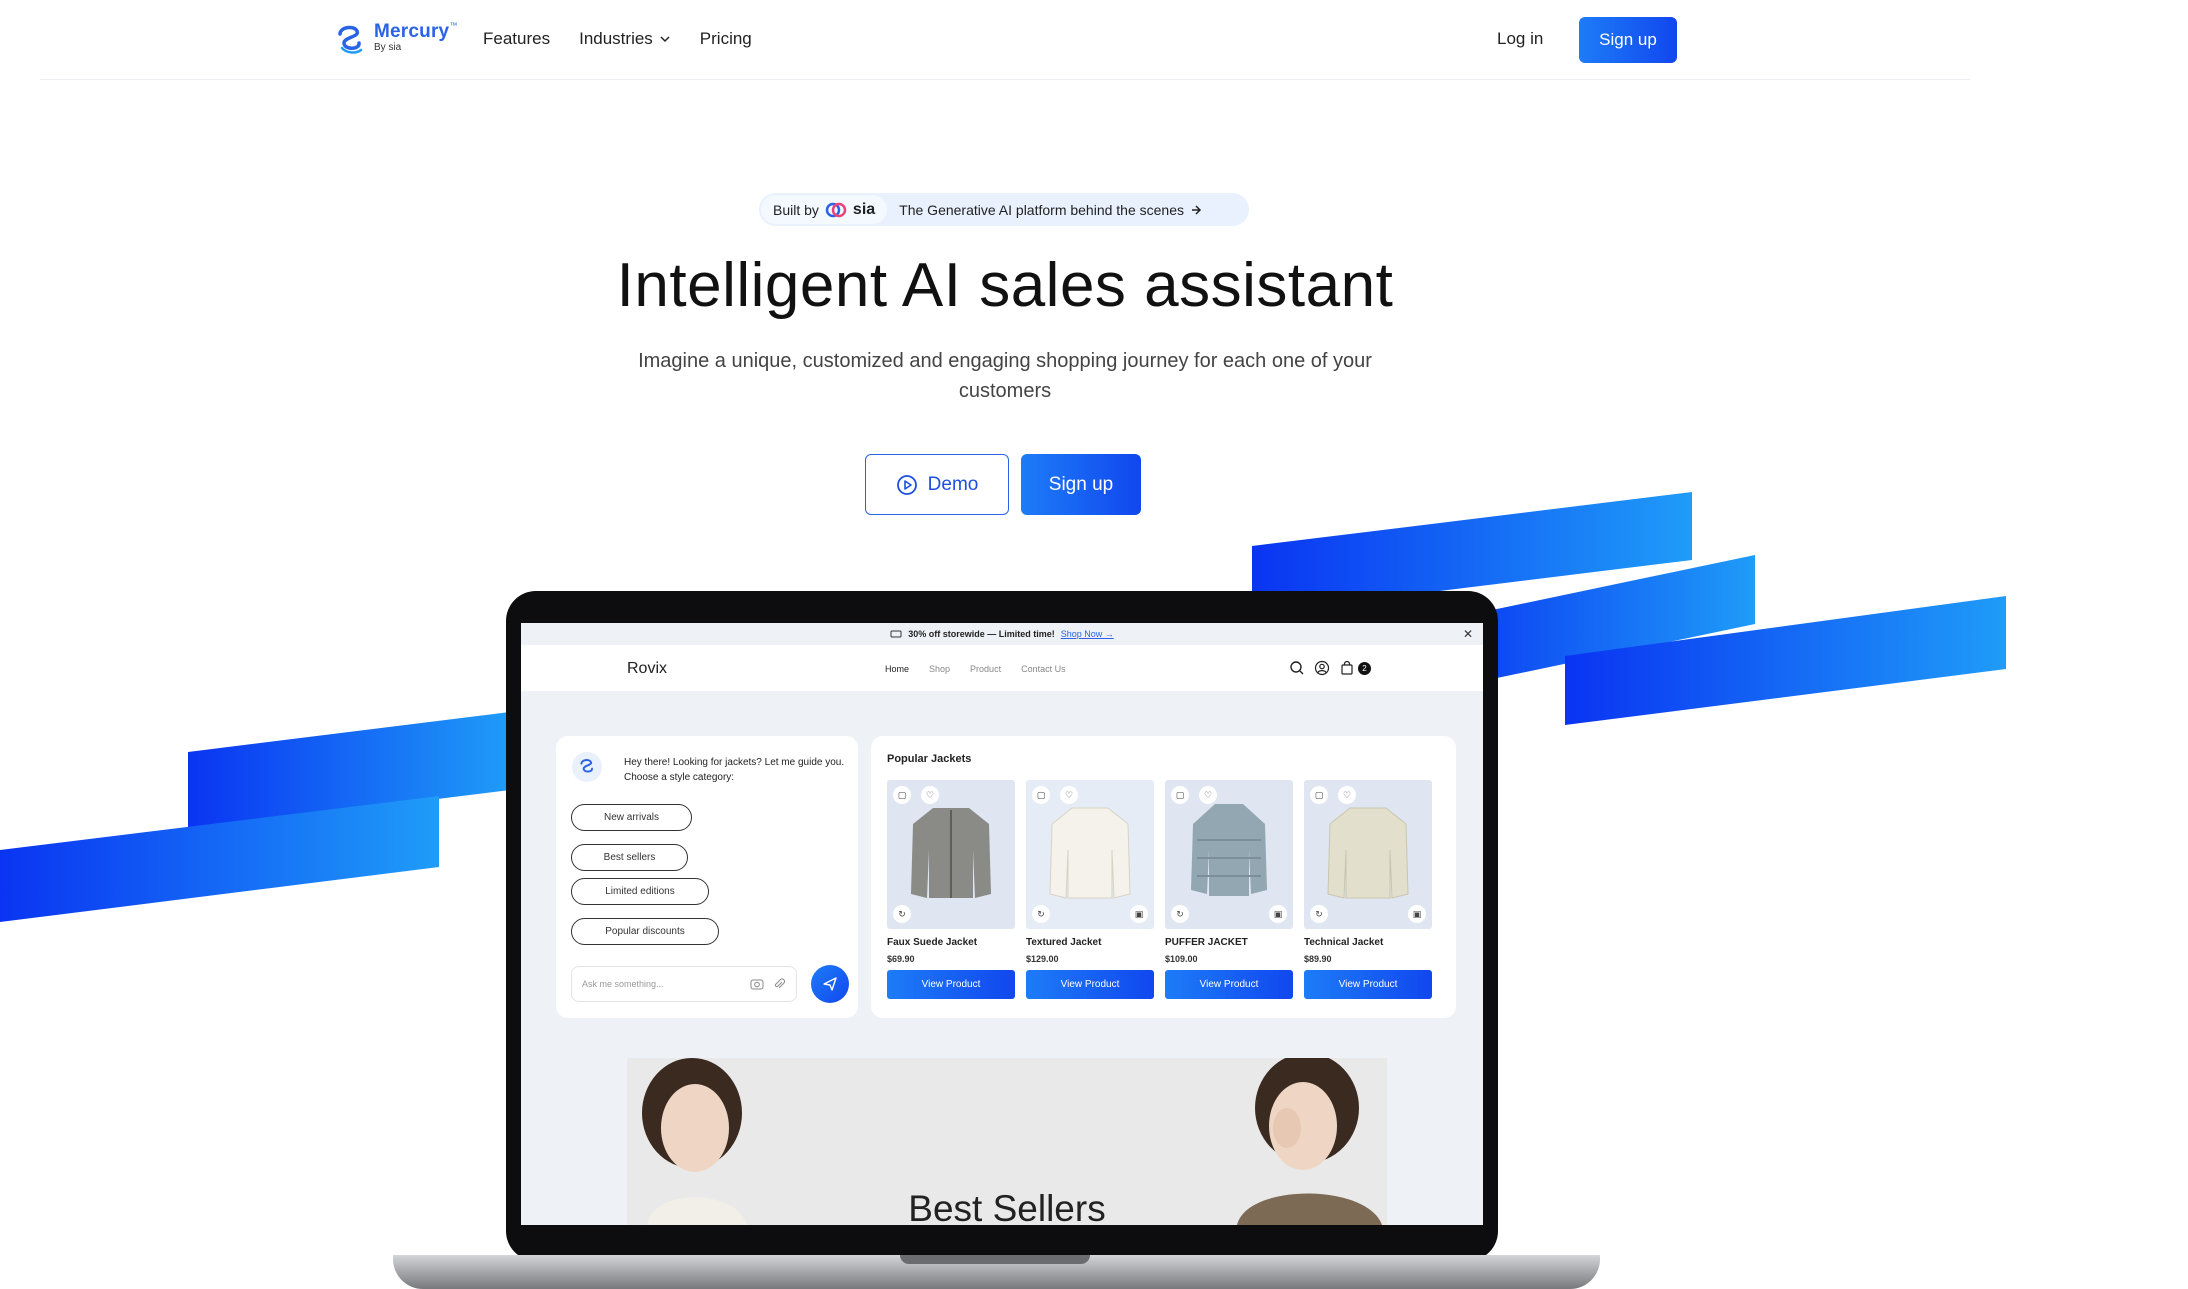 The height and width of the screenshot is (1289, 2188). I want to click on demo-button-label: Demo, so click(953, 484).